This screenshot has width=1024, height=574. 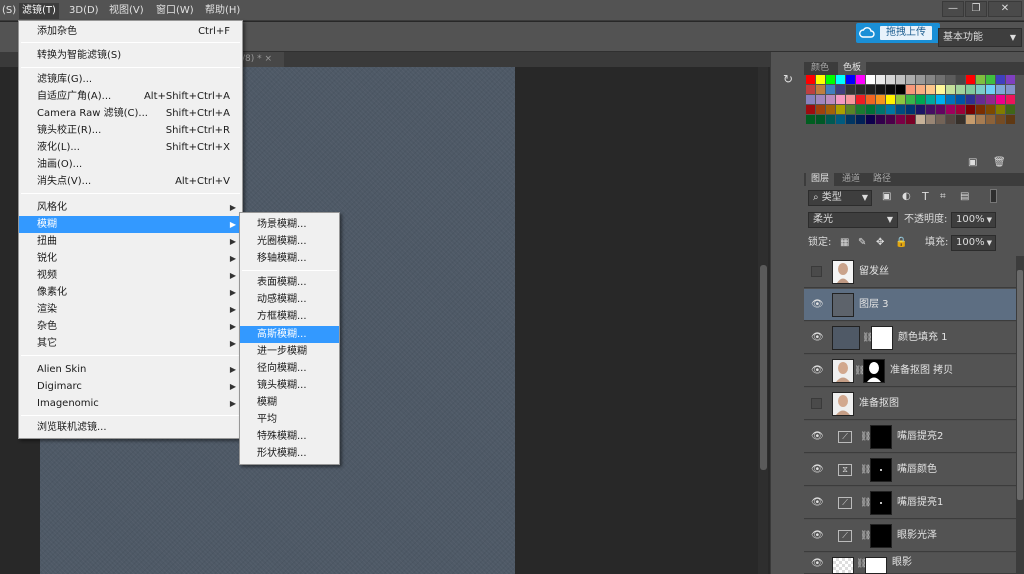 I want to click on menu-item-imagenomic: Imagenomic ▶, so click(x=130, y=403).